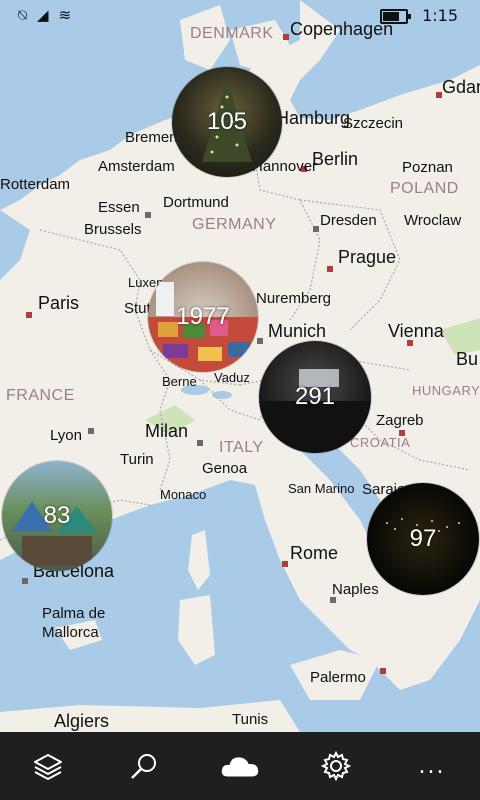 The width and height of the screenshot is (480, 800). What do you see at coordinates (59, 303) in the screenshot?
I see `city-label: Paris` at bounding box center [59, 303].